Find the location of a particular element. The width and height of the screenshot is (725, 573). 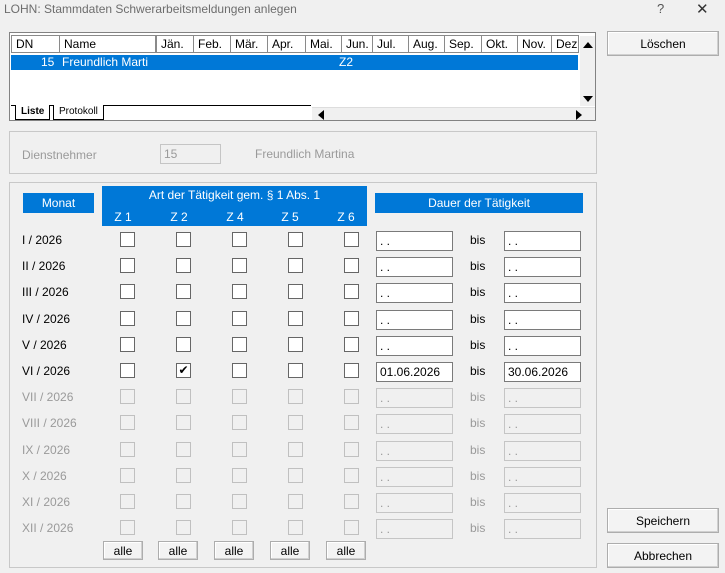

grid-column-header: Mai. is located at coordinates (323, 44).